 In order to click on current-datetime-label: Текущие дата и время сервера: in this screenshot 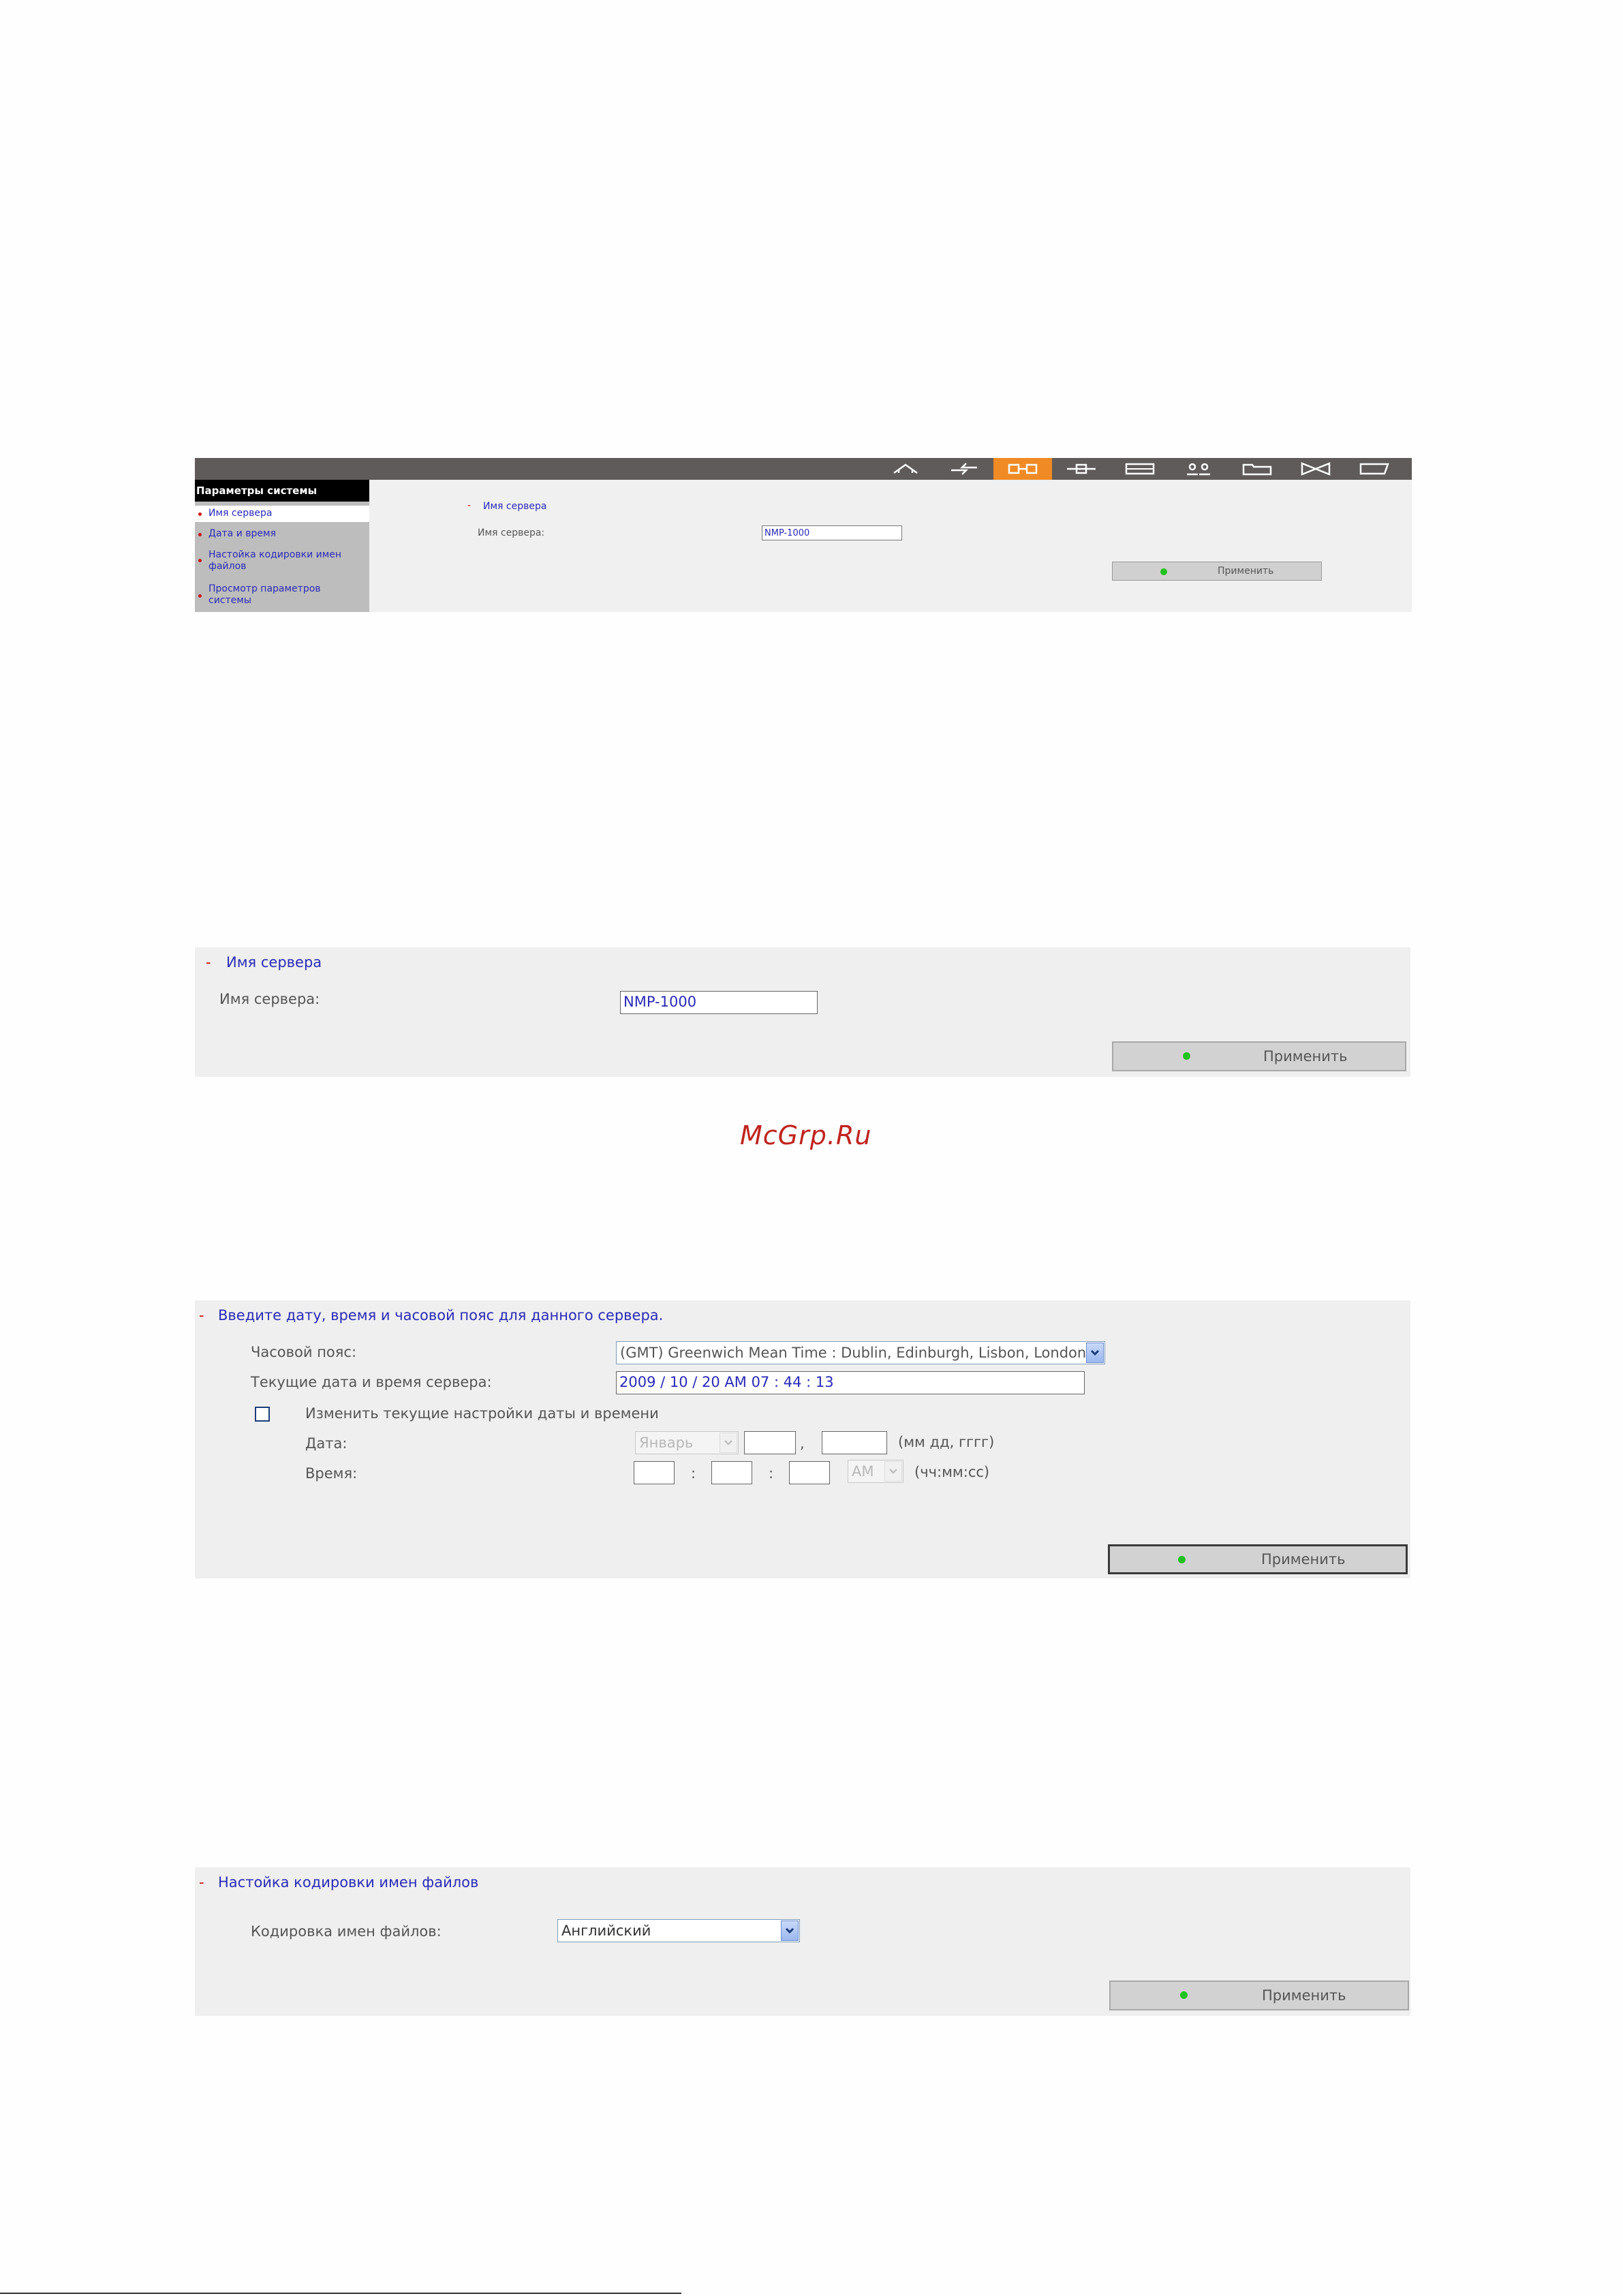, I will do `click(371, 1382)`.